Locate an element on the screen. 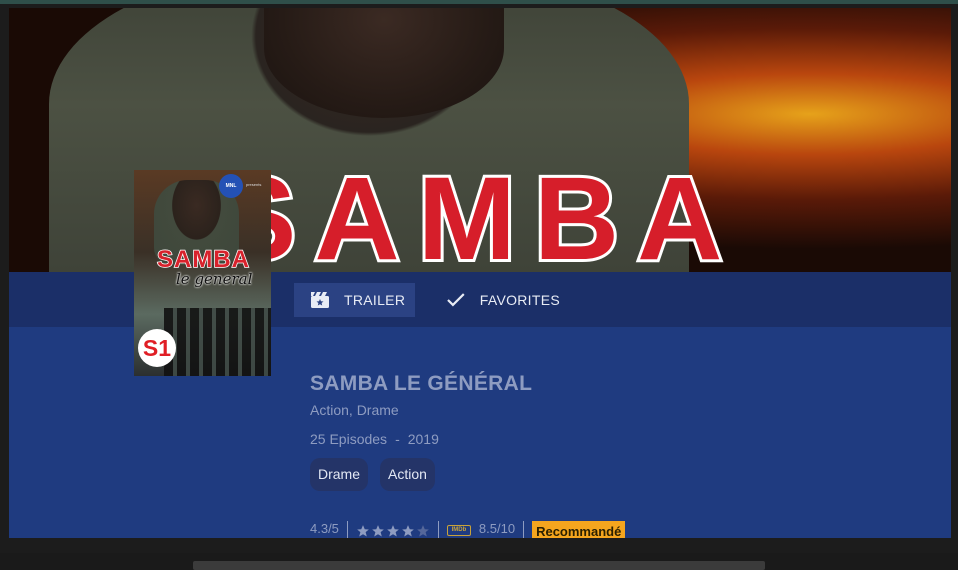 The width and height of the screenshot is (958, 570). window-top-edge is located at coordinates (479, 2).